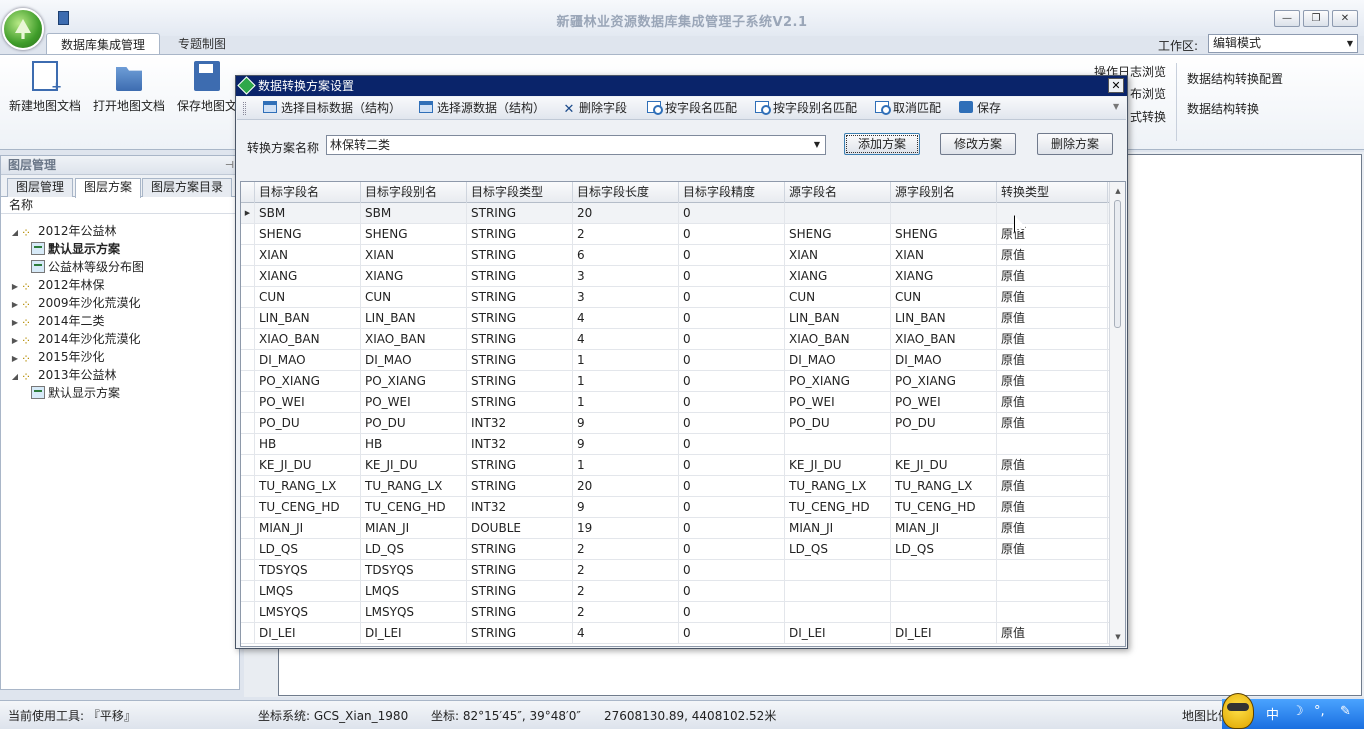 The width and height of the screenshot is (1364, 729). What do you see at coordinates (520, 192) in the screenshot?
I see `grid-column-header: 目标字段类型` at bounding box center [520, 192].